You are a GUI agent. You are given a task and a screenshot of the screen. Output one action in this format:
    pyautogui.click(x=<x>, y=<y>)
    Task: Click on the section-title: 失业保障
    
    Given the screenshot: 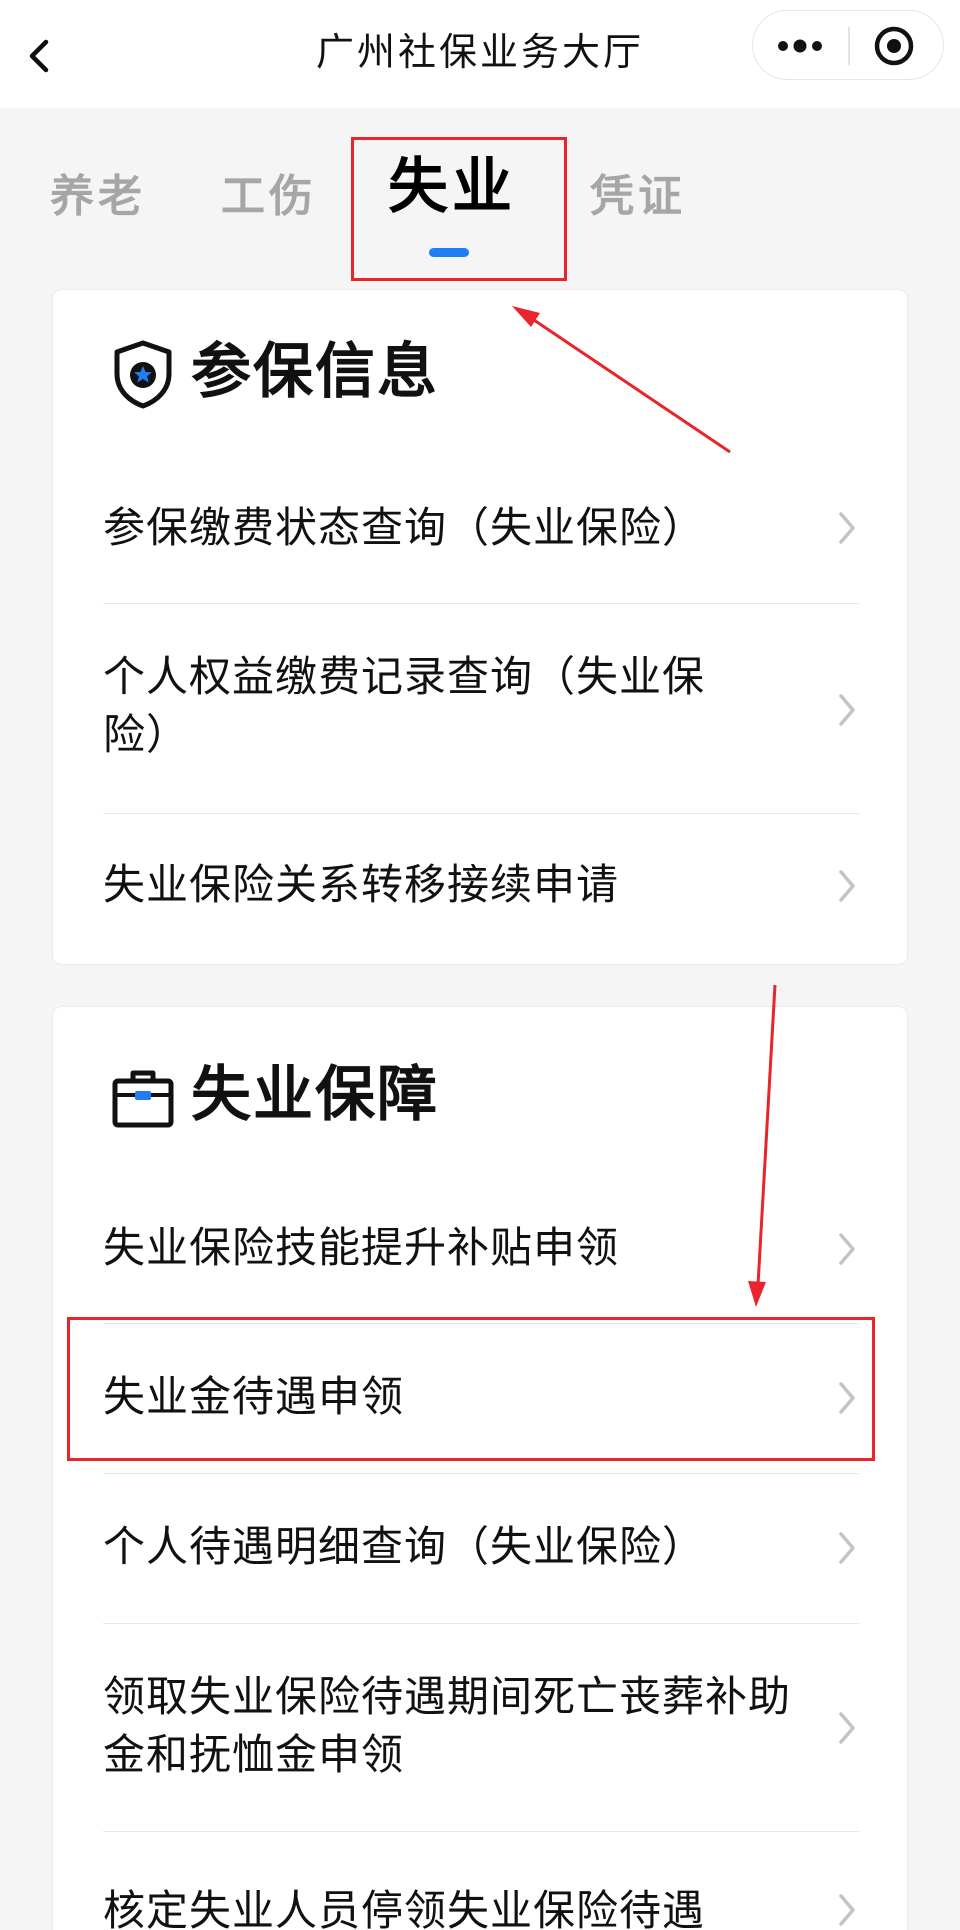 What is the action you would take?
    pyautogui.click(x=315, y=1095)
    